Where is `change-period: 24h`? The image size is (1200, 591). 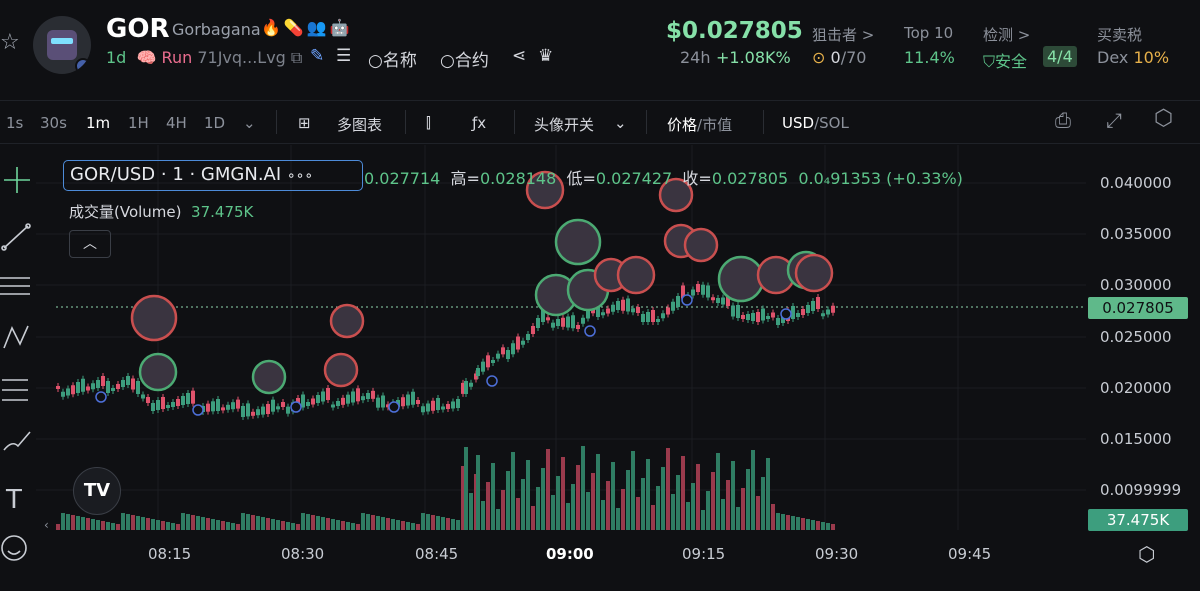 change-period: 24h is located at coordinates (695, 57).